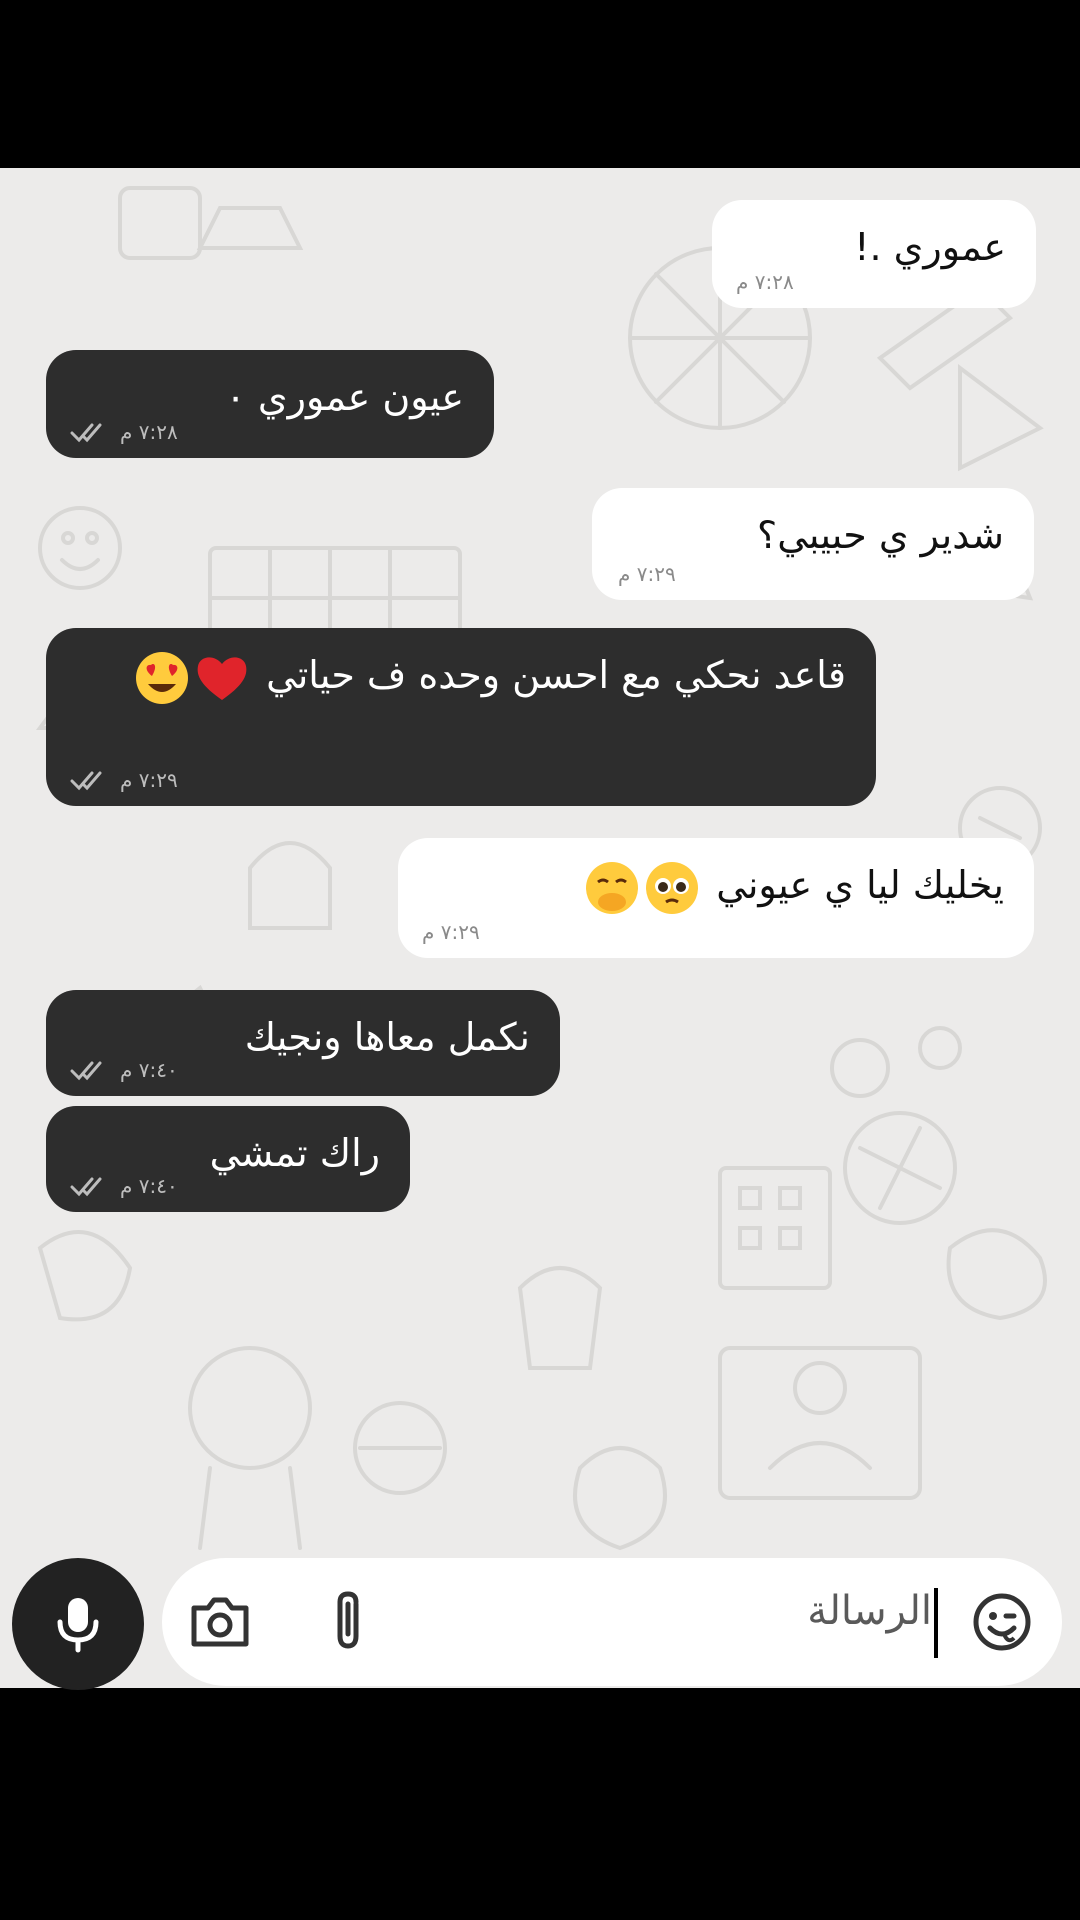 This screenshot has height=1920, width=1080. I want to click on message-bubble-outgoing: نكمل معاها ونجيك ٧:٤٠ م, so click(303, 1043).